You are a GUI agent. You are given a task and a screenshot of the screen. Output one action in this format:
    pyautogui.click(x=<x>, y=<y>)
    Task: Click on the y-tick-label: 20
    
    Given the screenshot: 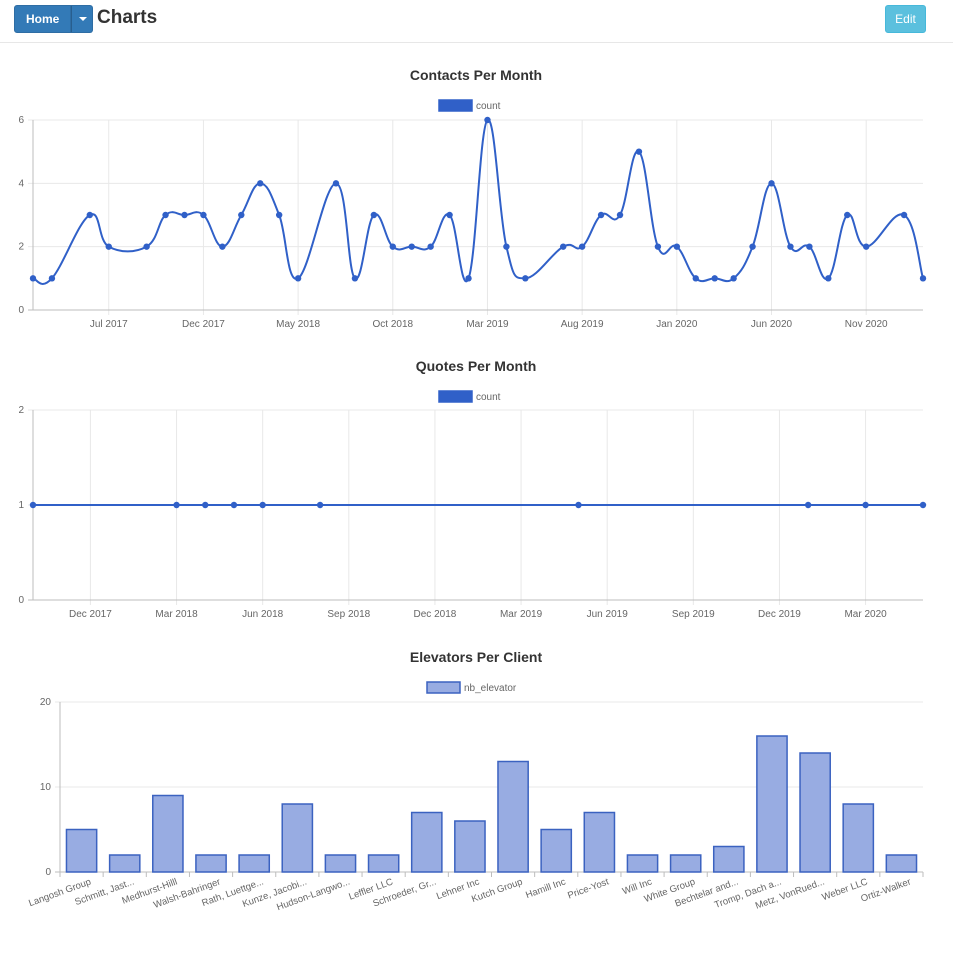 What is the action you would take?
    pyautogui.click(x=46, y=702)
    